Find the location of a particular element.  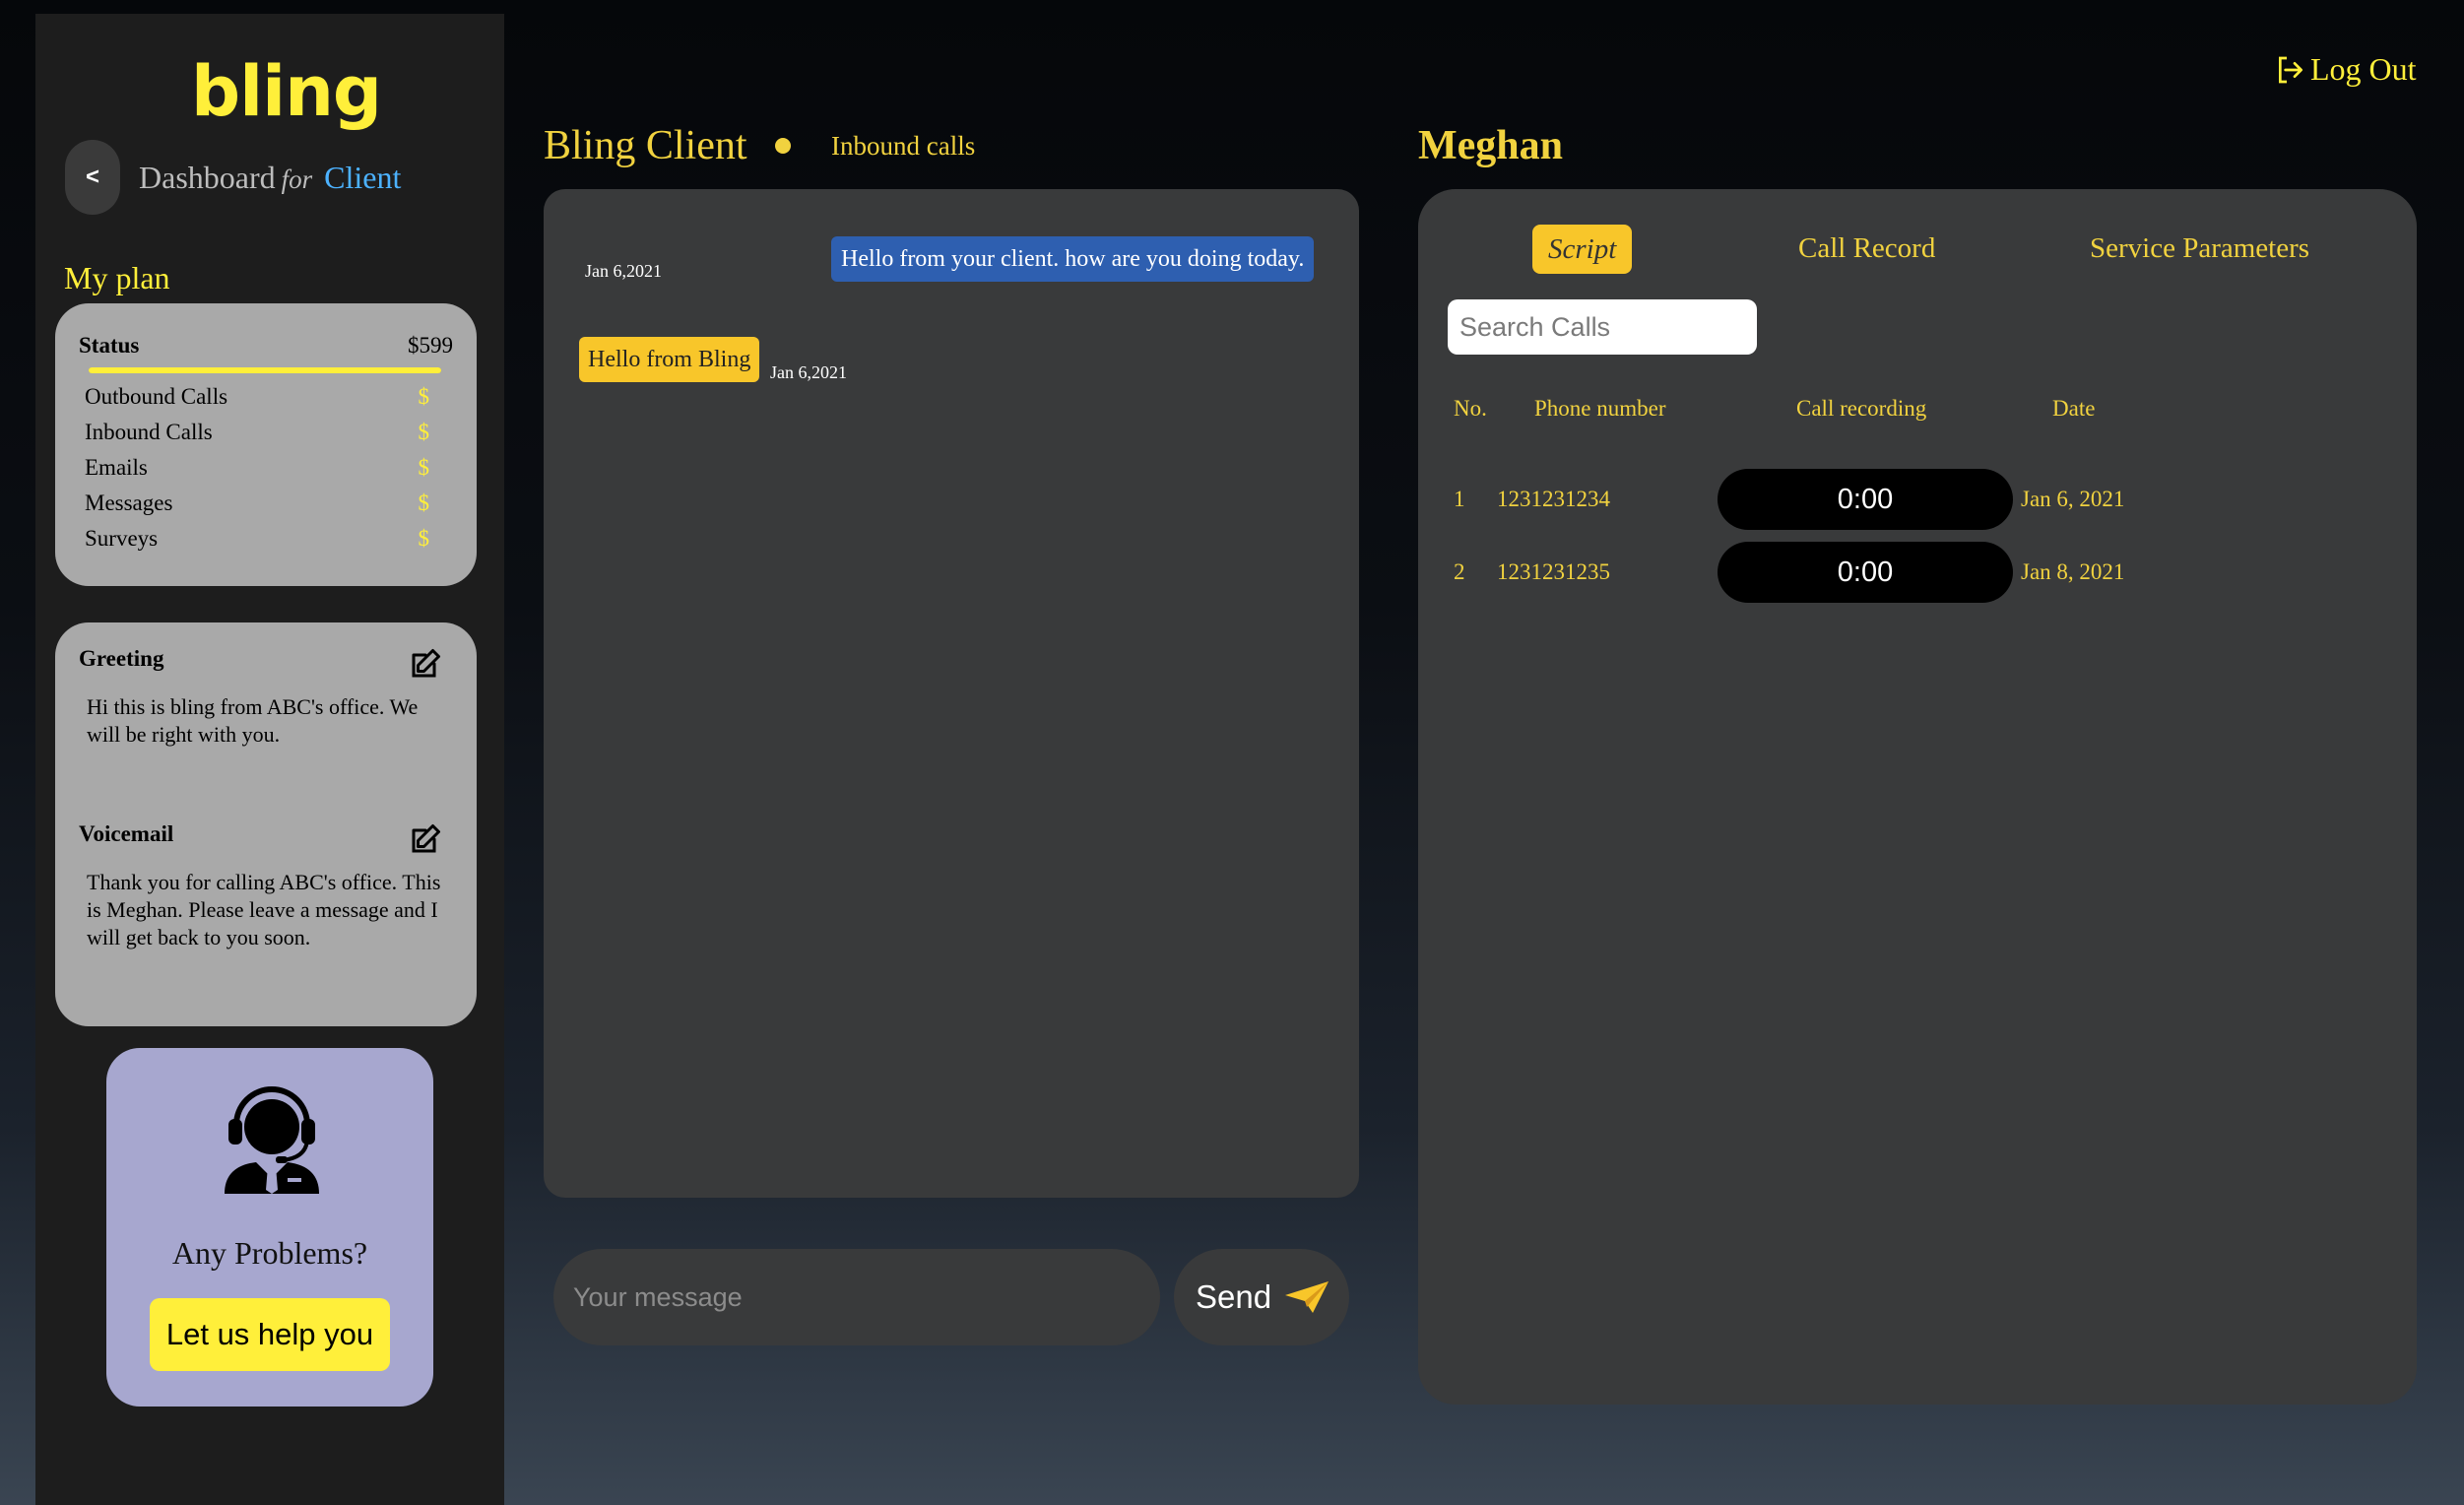

plan-status-label: Status is located at coordinates (109, 345).